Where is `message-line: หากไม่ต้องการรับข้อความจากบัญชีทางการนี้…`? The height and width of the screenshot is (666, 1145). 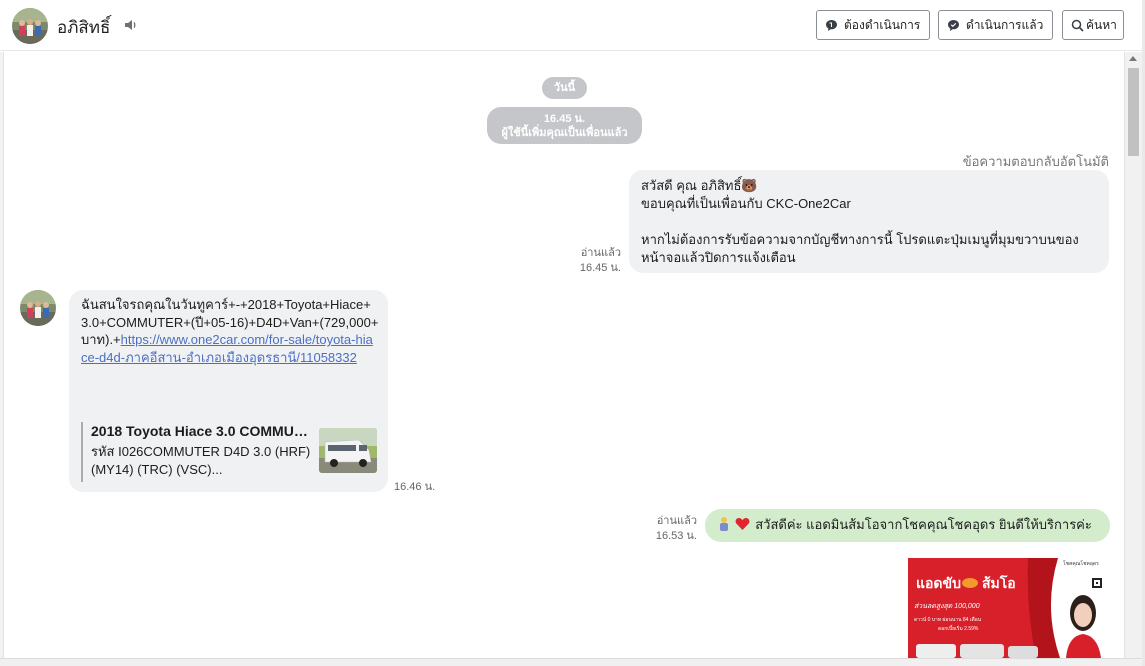 message-line: หากไม่ต้องการรับข้อความจากบัญชีทางการนี้… is located at coordinates (860, 239).